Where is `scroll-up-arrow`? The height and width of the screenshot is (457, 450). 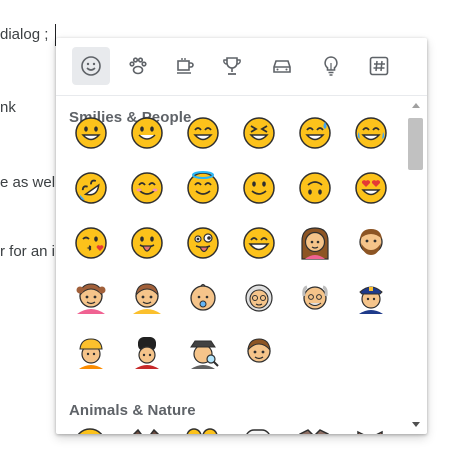 scroll-up-arrow is located at coordinates (415, 105).